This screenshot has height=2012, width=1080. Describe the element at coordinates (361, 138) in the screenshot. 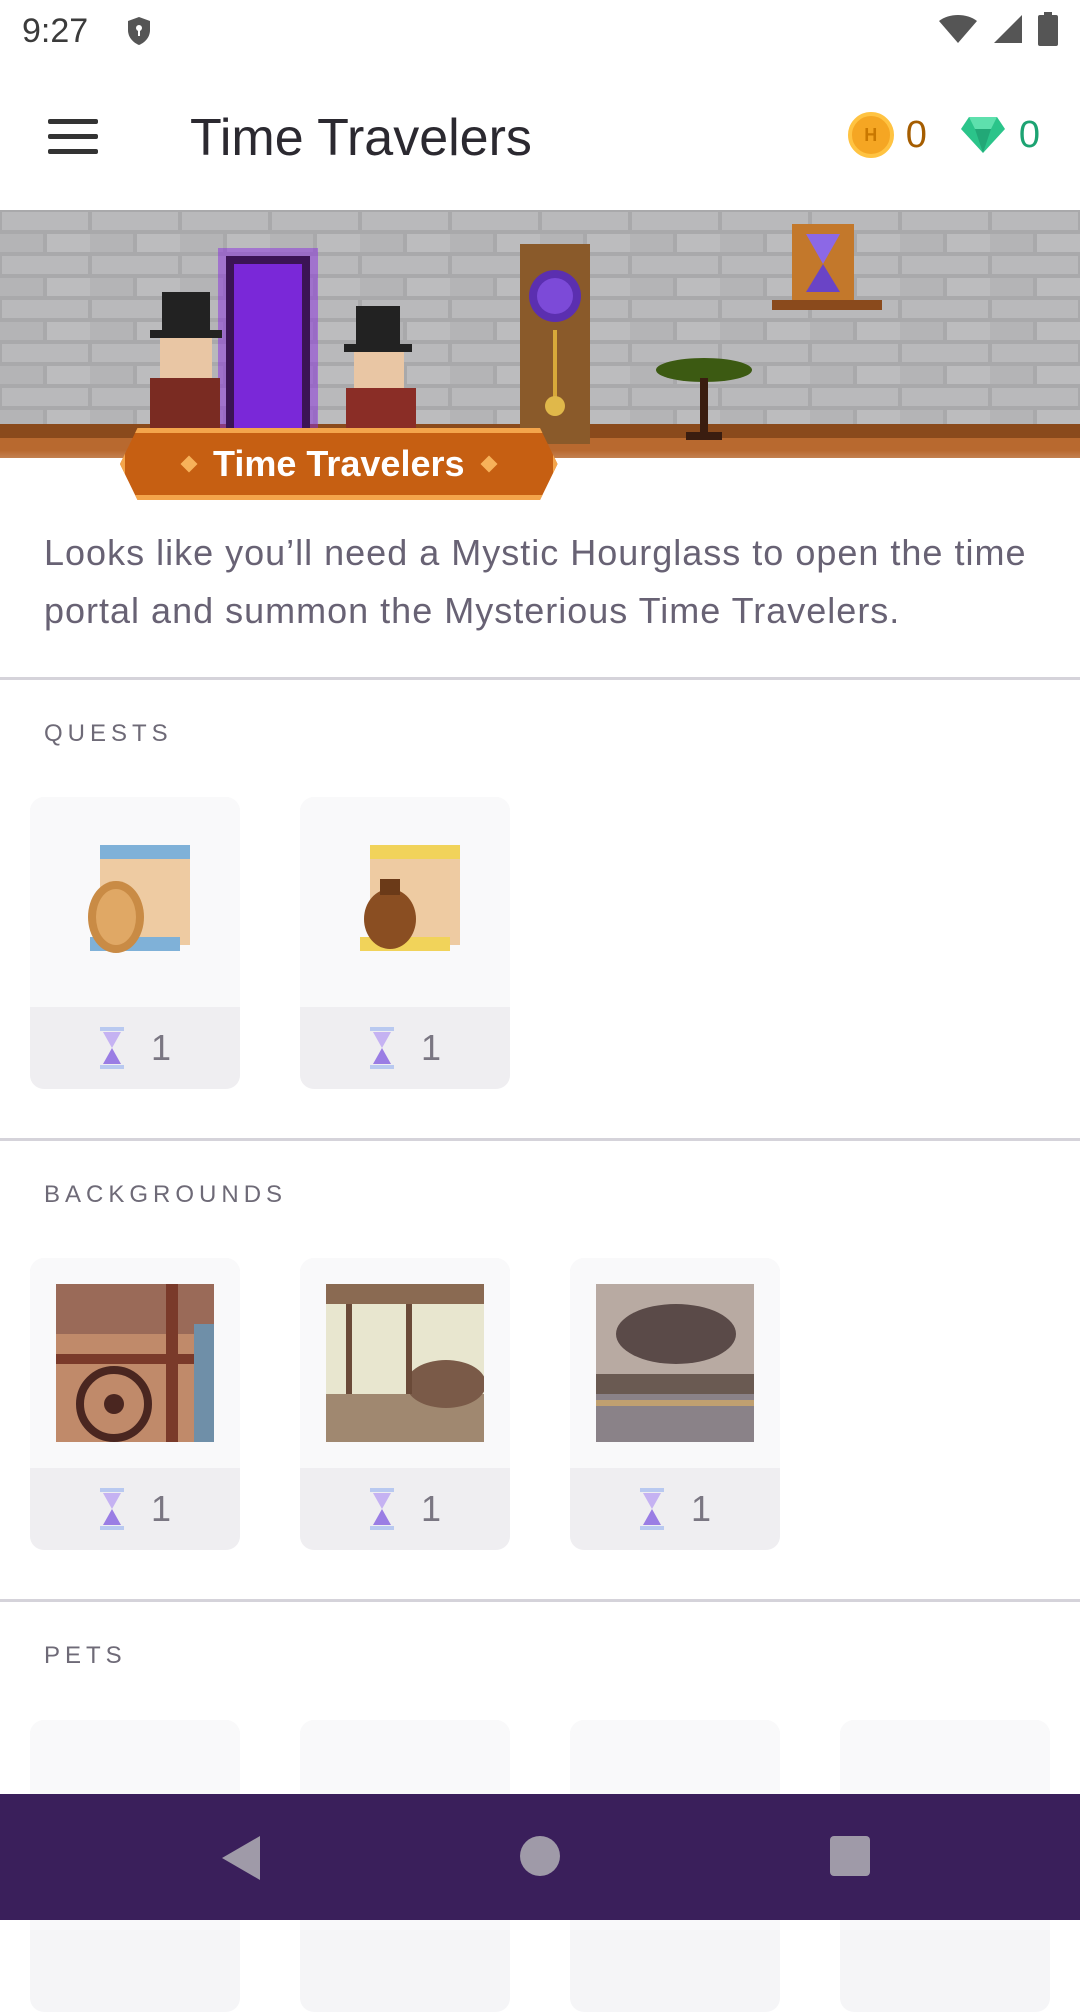

I see `page-title: Time Travelers` at that location.